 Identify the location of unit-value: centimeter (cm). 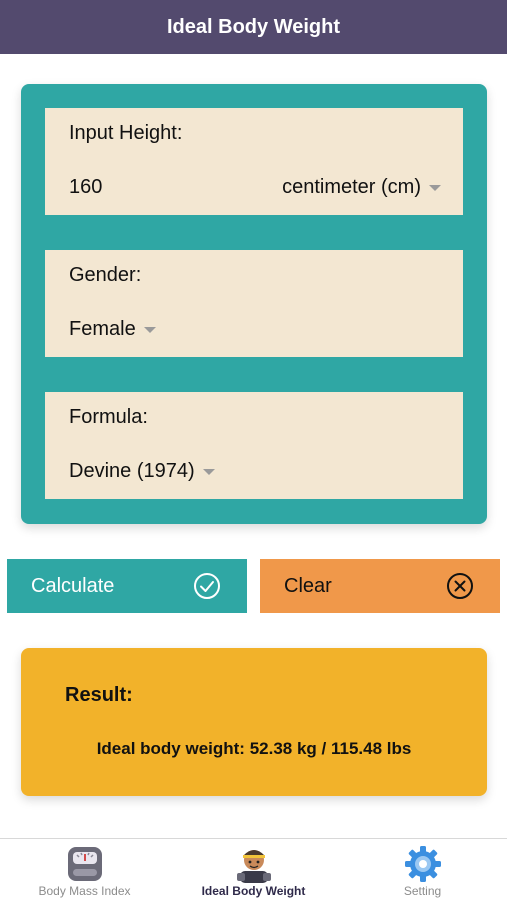
(351, 187).